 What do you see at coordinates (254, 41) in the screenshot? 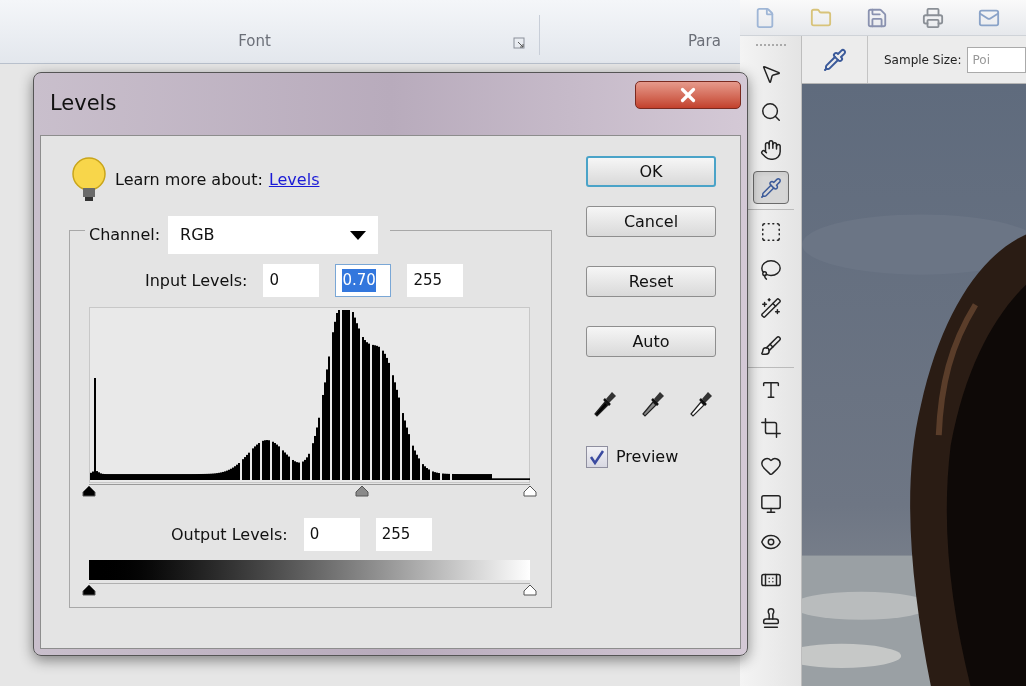
I see `ribbon-group-label: Font` at bounding box center [254, 41].